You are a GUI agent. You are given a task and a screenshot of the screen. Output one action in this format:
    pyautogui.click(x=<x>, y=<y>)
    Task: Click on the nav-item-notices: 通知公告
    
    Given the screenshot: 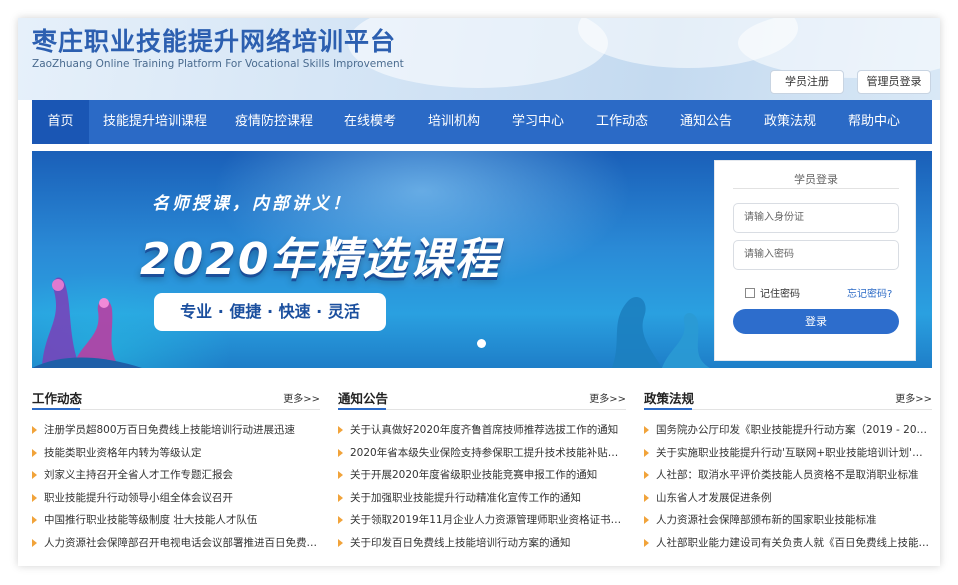 What is the action you would take?
    pyautogui.click(x=706, y=122)
    